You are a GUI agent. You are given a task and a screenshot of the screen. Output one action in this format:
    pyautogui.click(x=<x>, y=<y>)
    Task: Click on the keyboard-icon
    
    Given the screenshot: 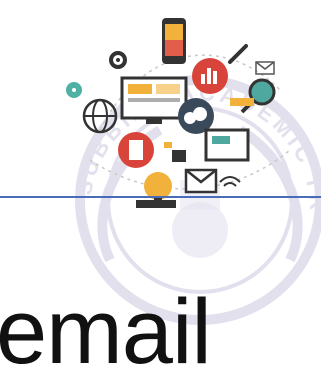 What is the action you would take?
    pyautogui.click(x=156, y=204)
    